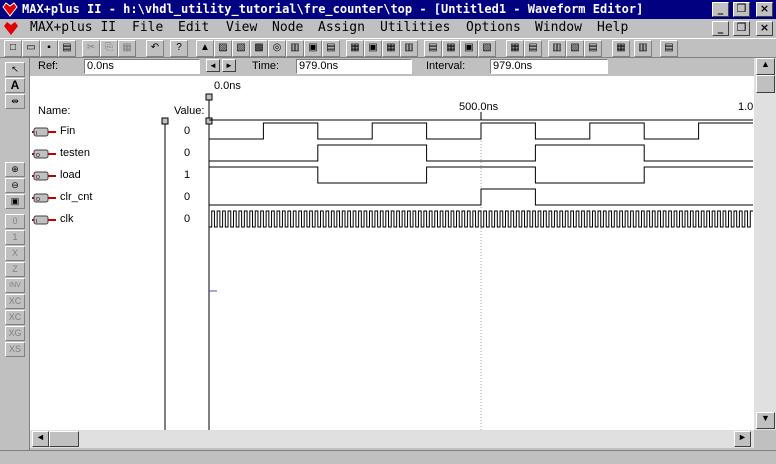  What do you see at coordinates (741, 28) in the screenshot?
I see `child-restore-button: ❐` at bounding box center [741, 28].